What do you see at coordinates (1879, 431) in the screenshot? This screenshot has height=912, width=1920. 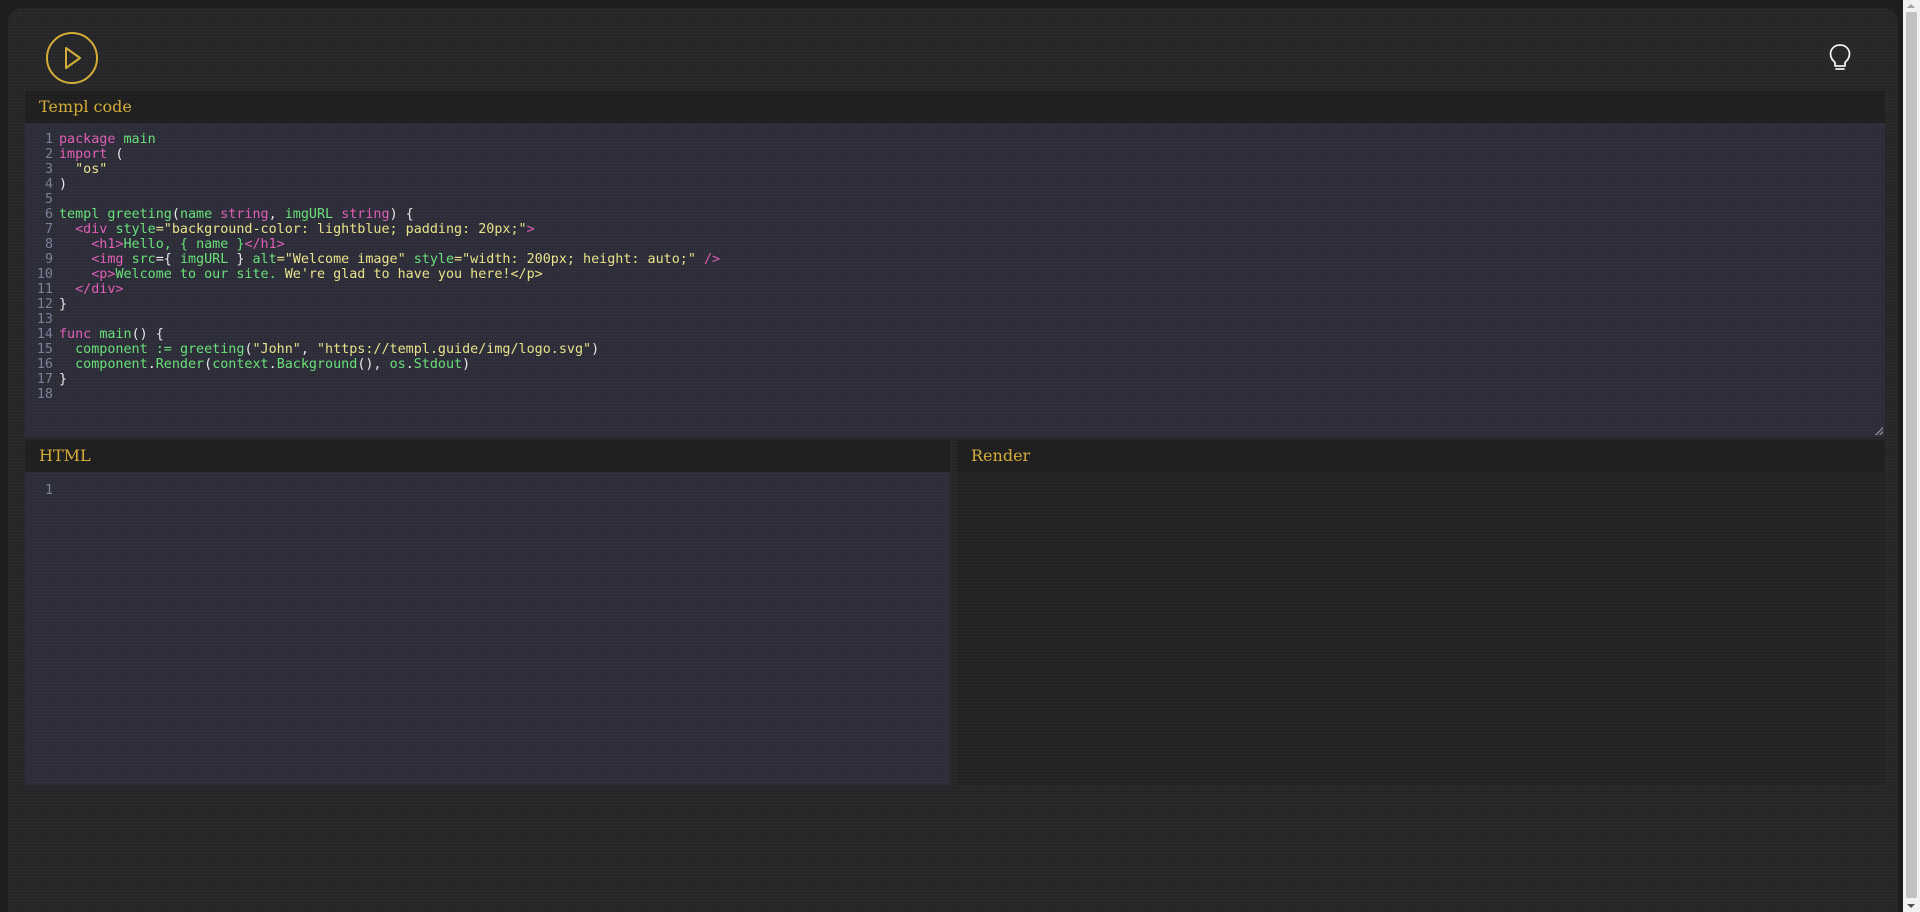 I see `resize-handle` at bounding box center [1879, 431].